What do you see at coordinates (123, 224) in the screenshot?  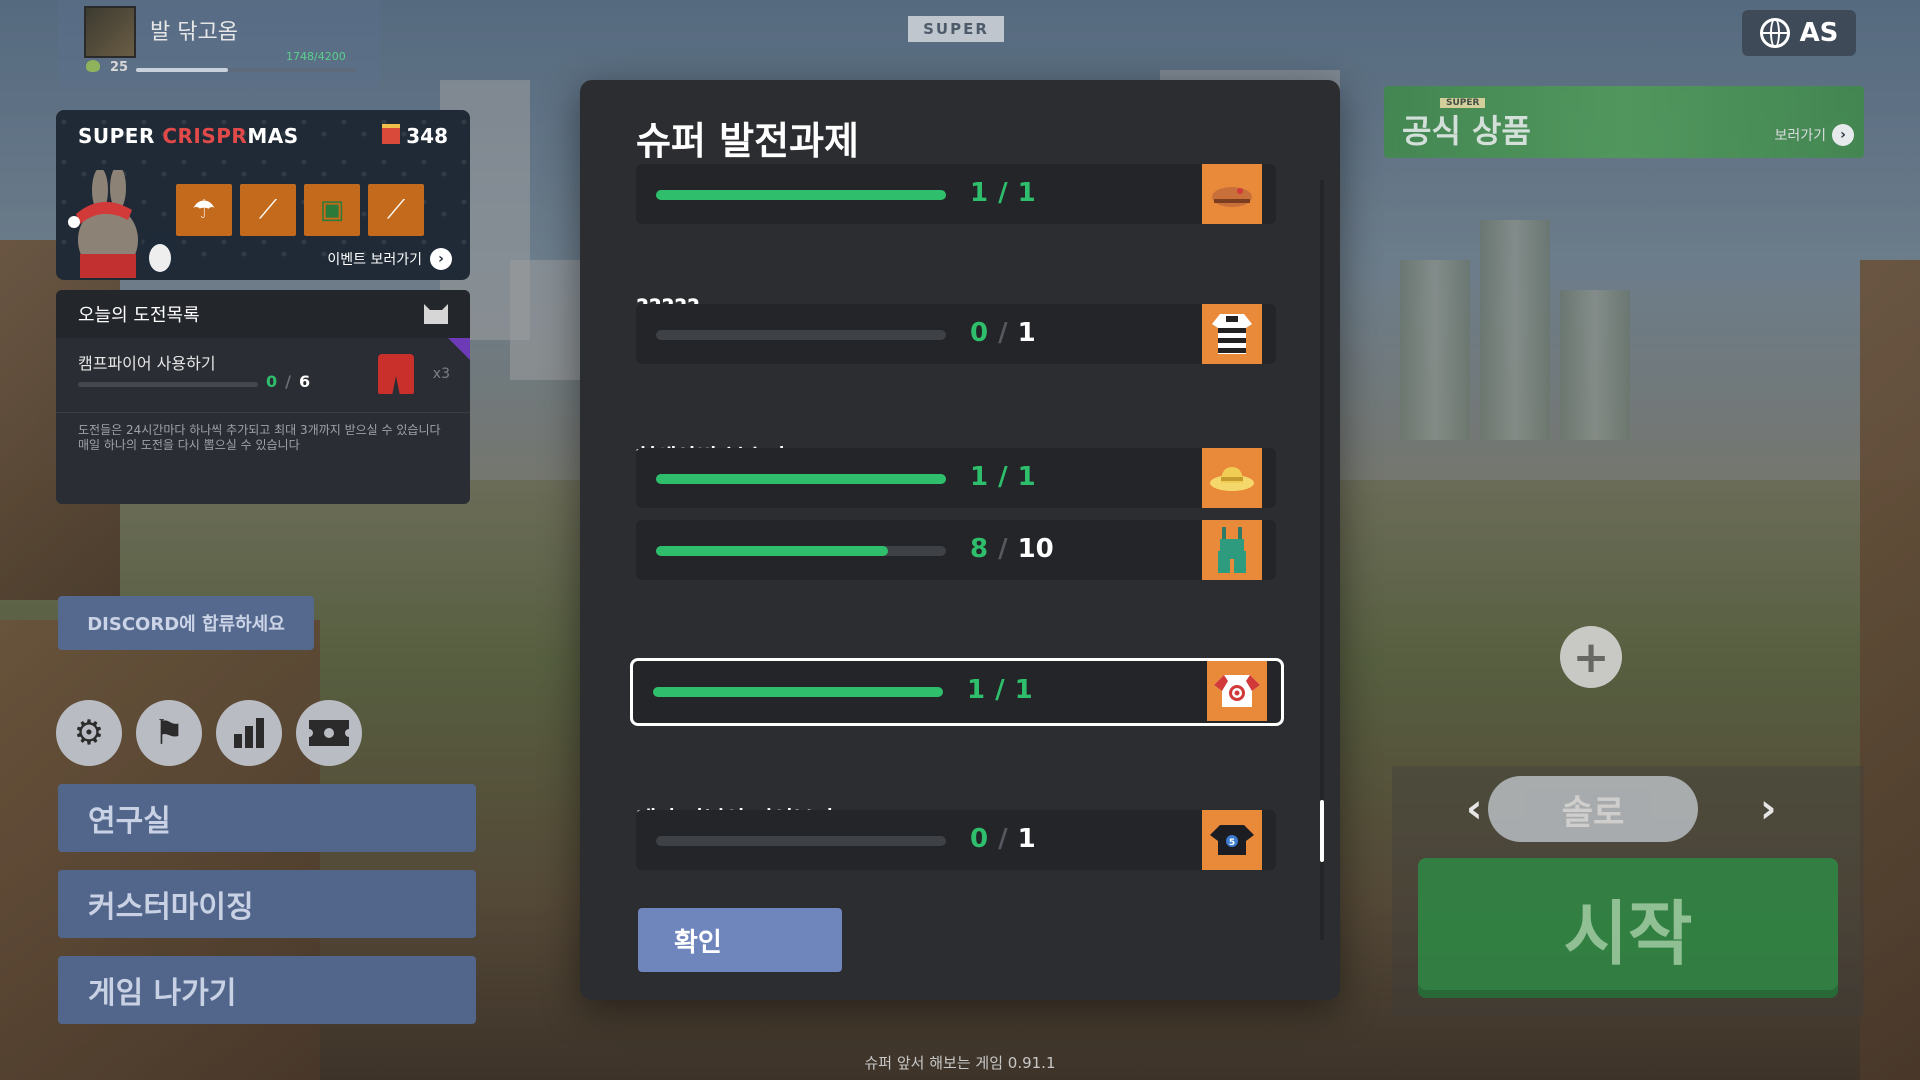 I see `mascot-image` at bounding box center [123, 224].